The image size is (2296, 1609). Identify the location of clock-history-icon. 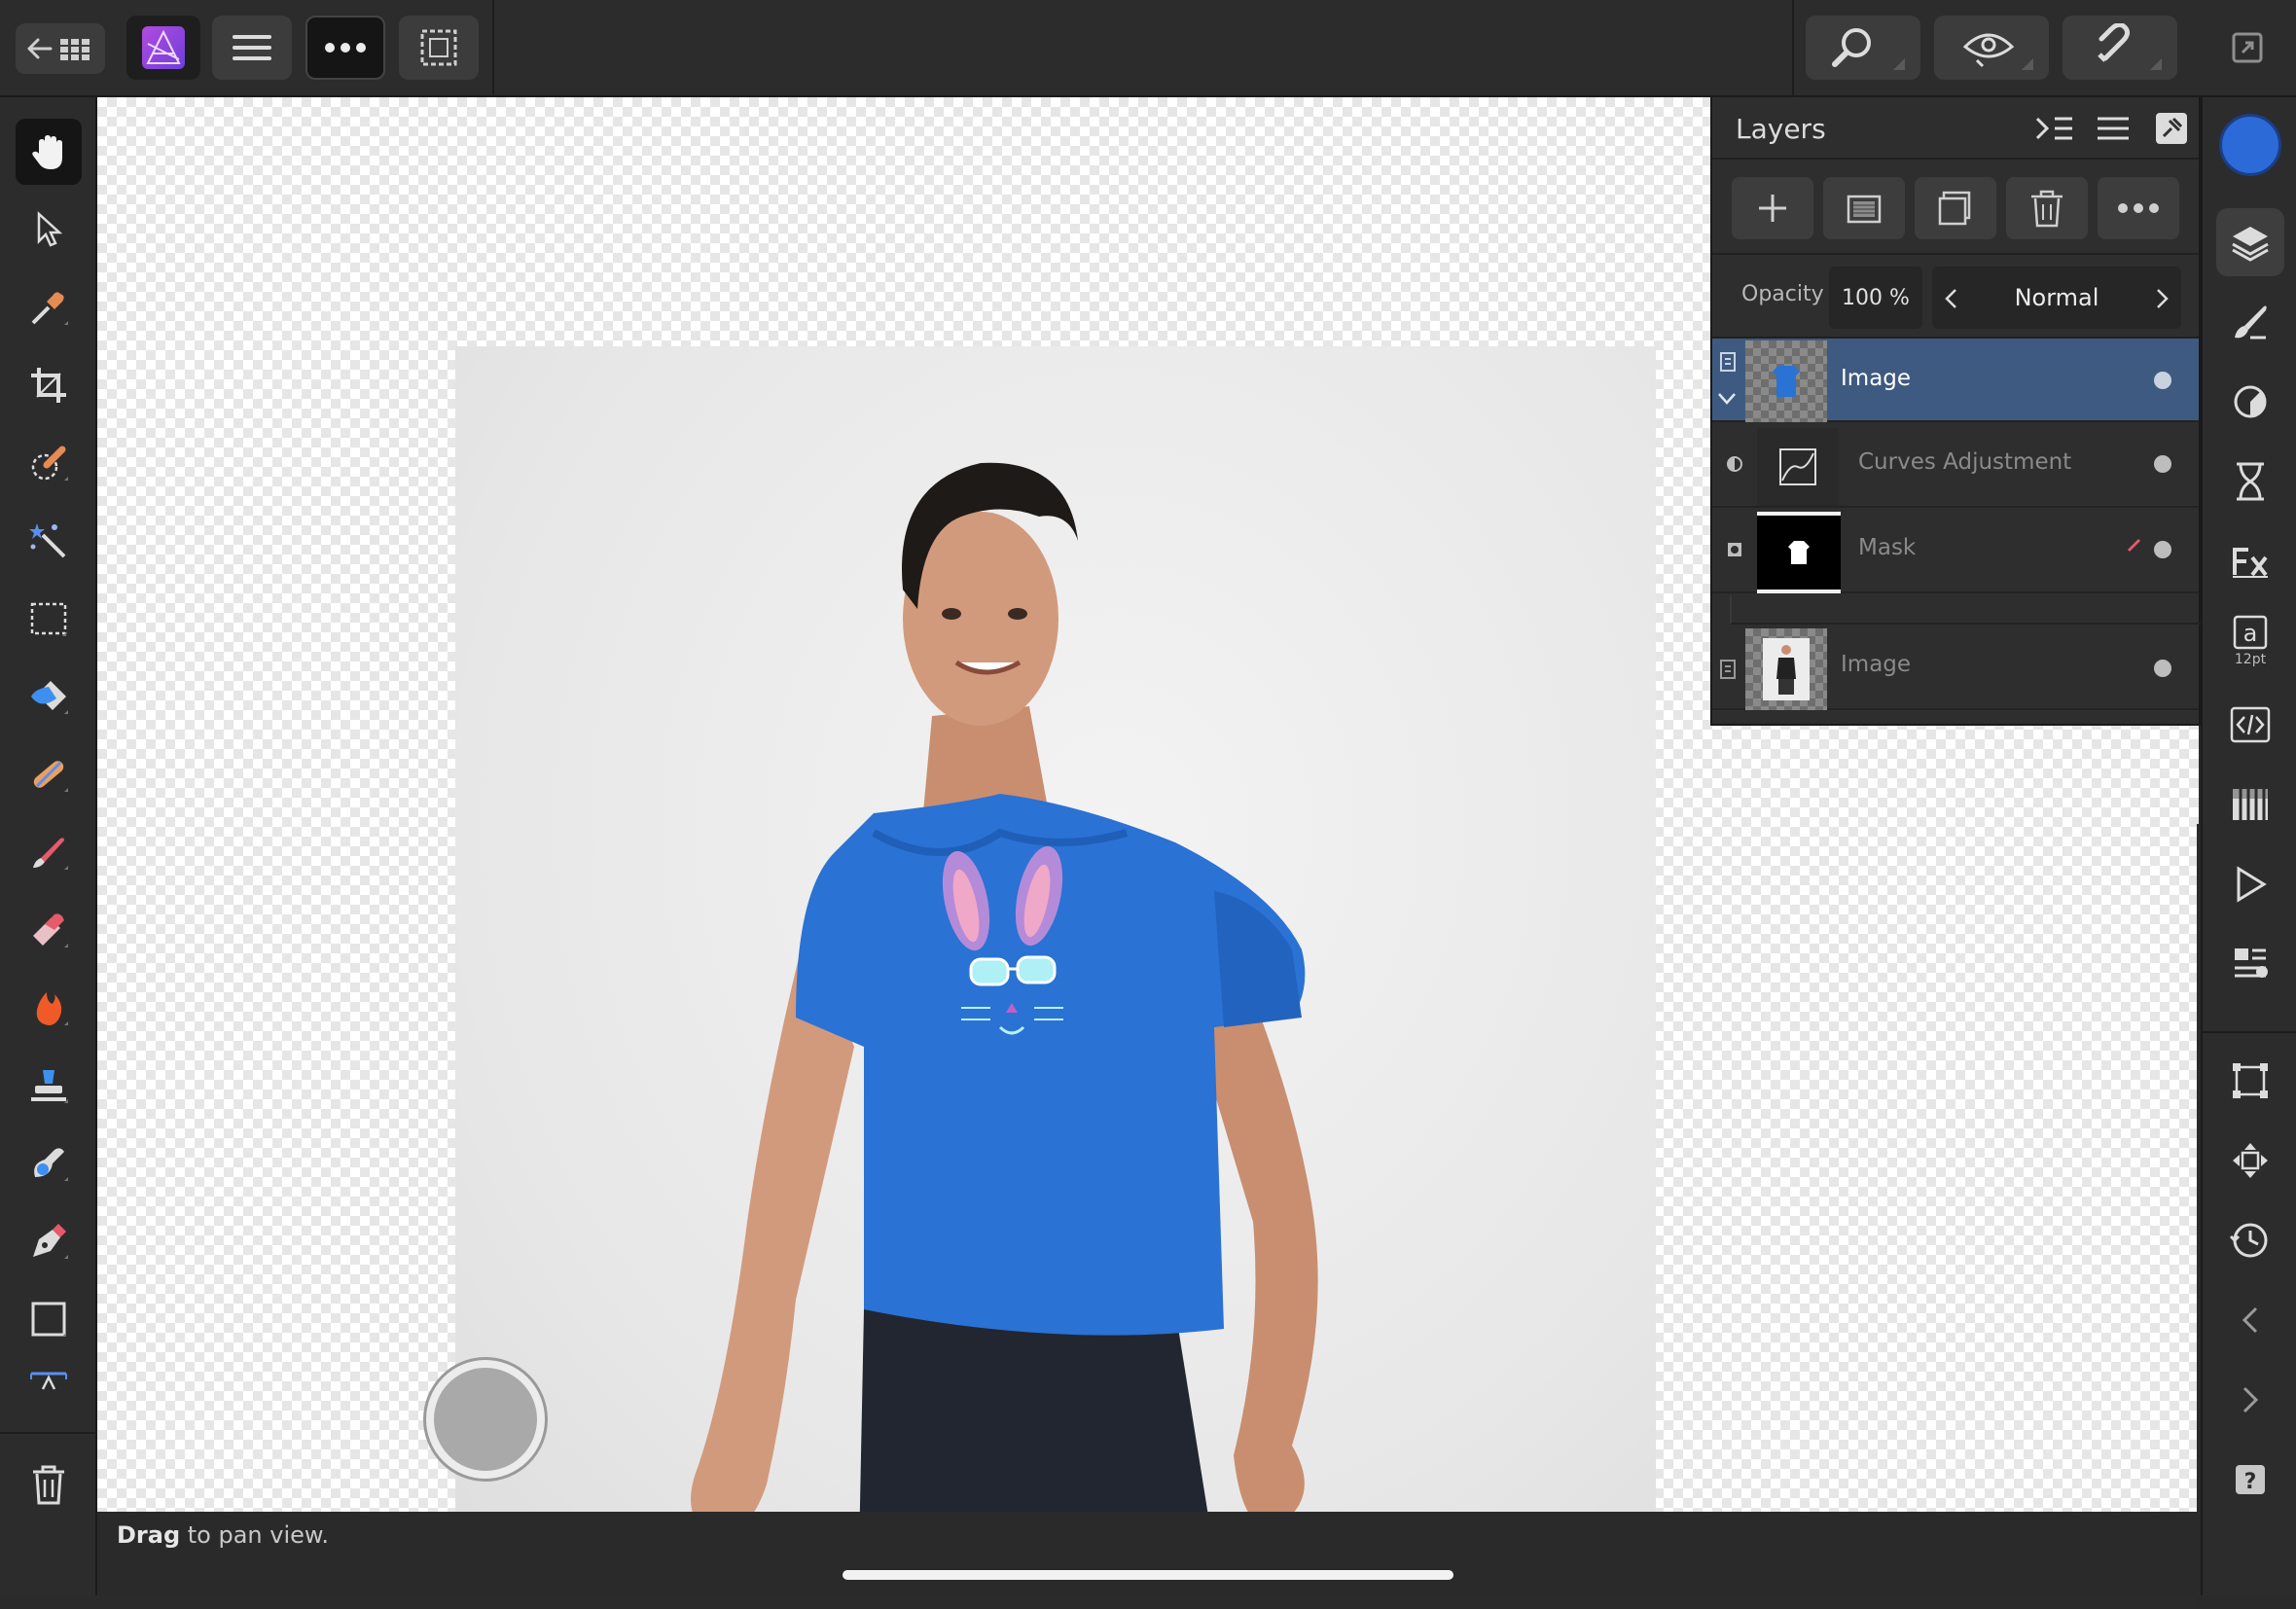
(2248, 1240).